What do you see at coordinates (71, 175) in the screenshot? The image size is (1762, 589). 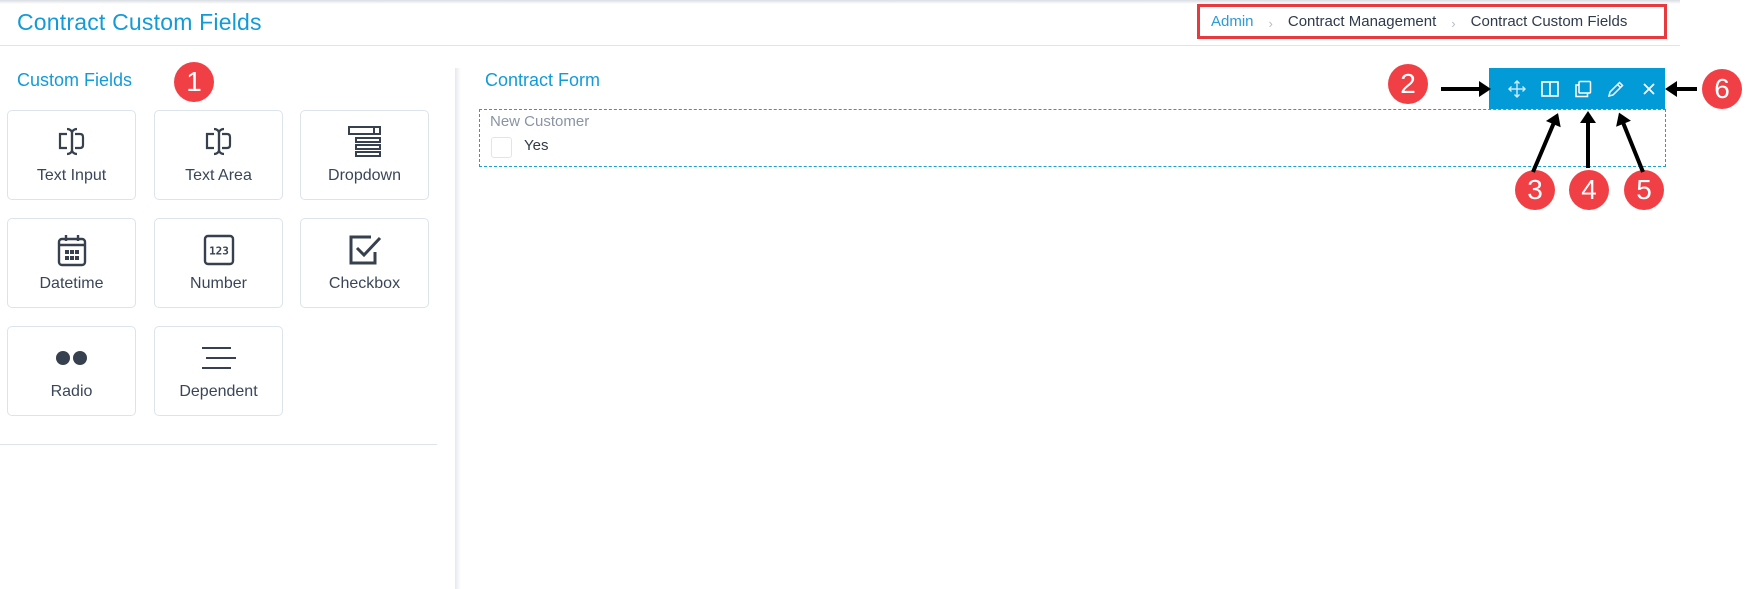 I see `field-label: Text Input` at bounding box center [71, 175].